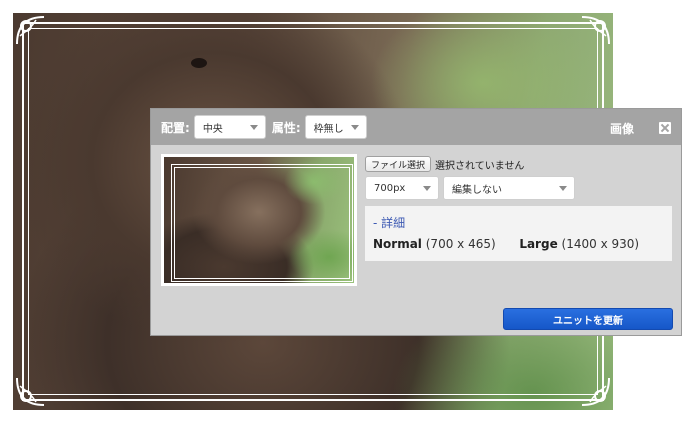 The image size is (700, 422). I want to click on size-options: Normal (700 x 465) Large (1400 x 930), so click(506, 244).